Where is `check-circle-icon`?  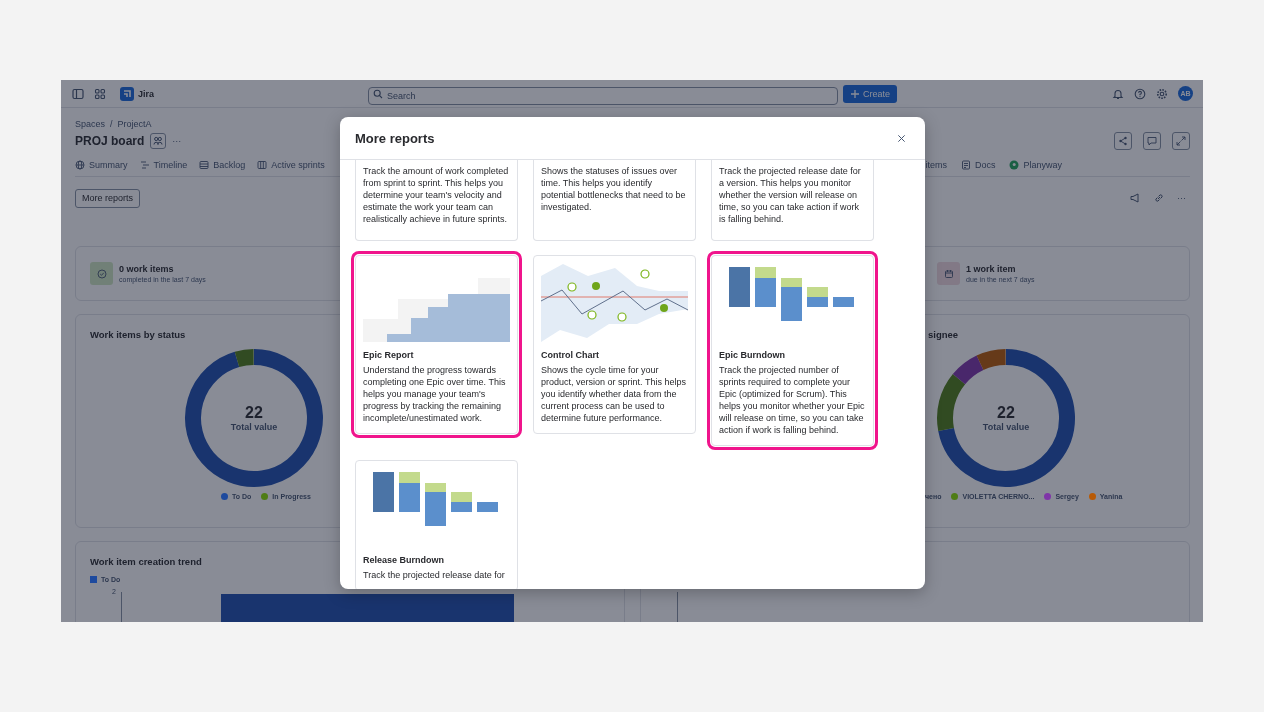
check-circle-icon is located at coordinates (101, 273).